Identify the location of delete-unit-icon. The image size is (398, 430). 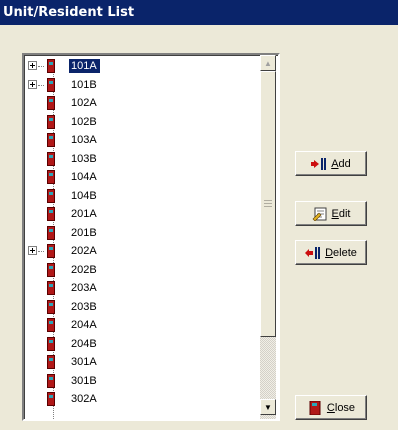
(313, 253).